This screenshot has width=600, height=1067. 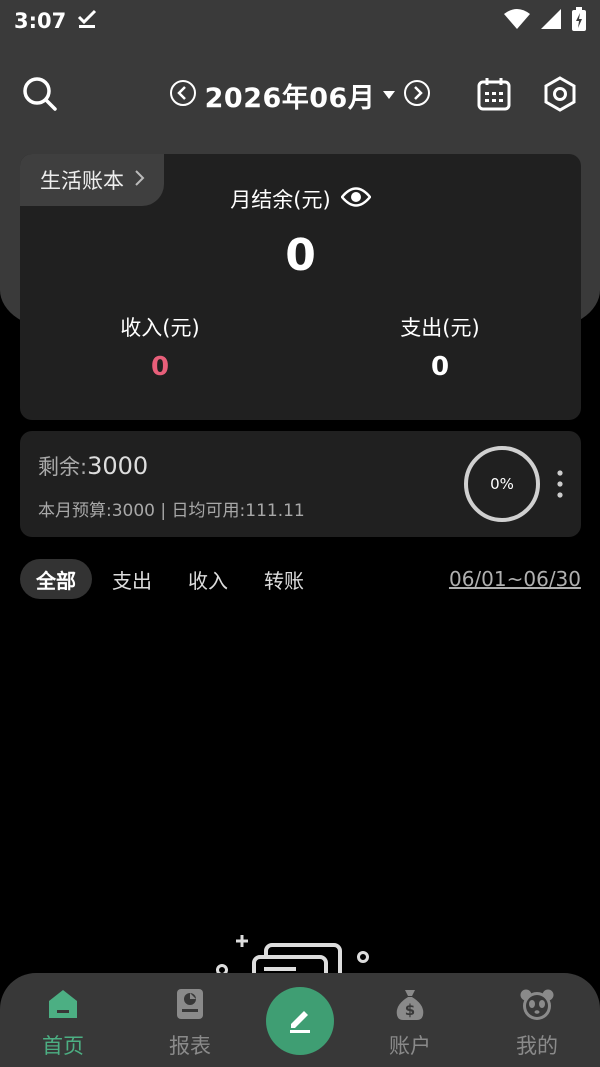 I want to click on nav-account-label: 账户, so click(x=410, y=1046).